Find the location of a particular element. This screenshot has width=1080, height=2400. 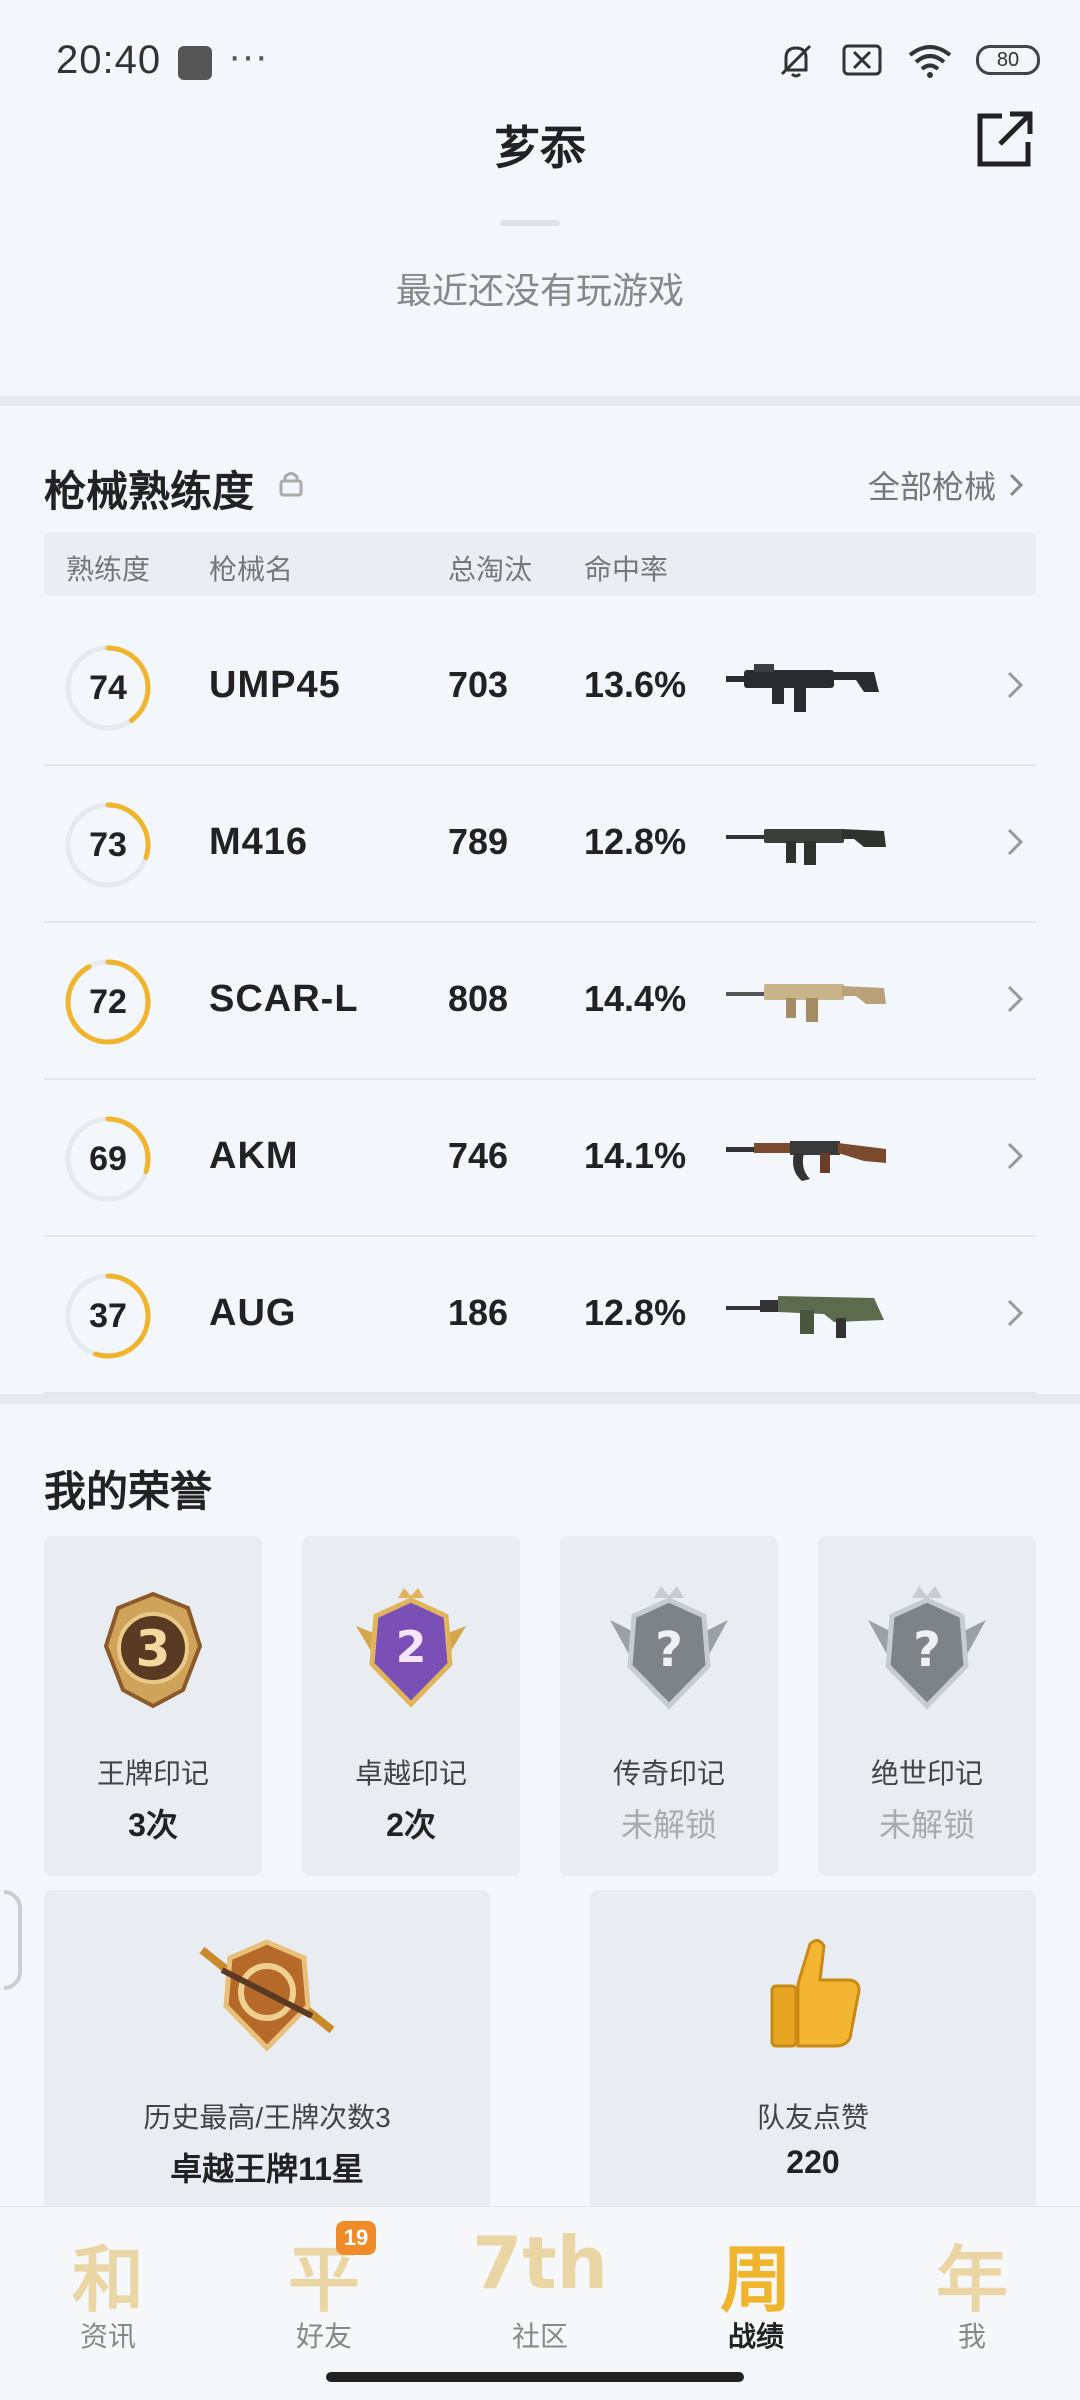

weapons-section-title: 枪械熟练度 is located at coordinates (149, 491).